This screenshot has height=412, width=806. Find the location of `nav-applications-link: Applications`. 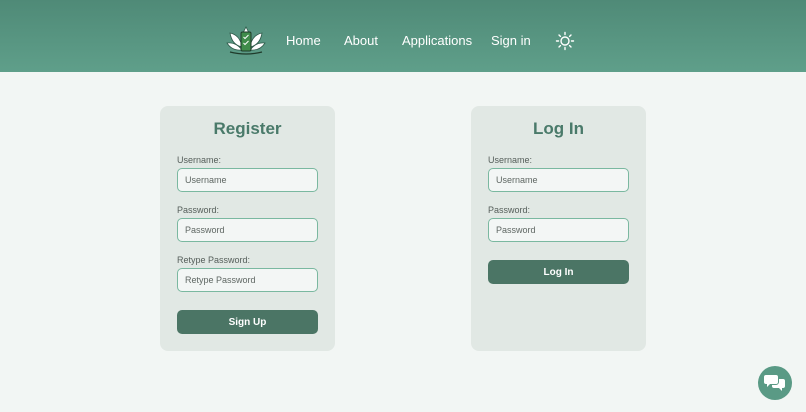

nav-applications-link: Applications is located at coordinates (437, 41).